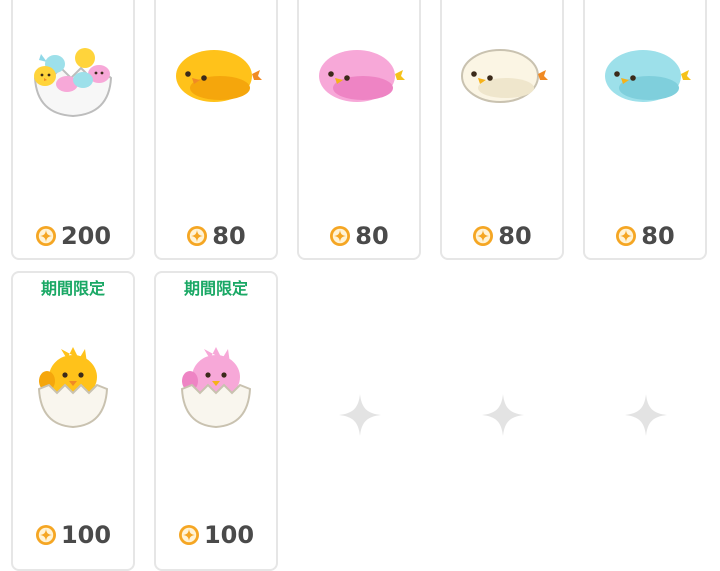 This screenshot has height=571, width=720. What do you see at coordinates (73, 130) in the screenshot?
I see `item-card-egg-set: 200` at bounding box center [73, 130].